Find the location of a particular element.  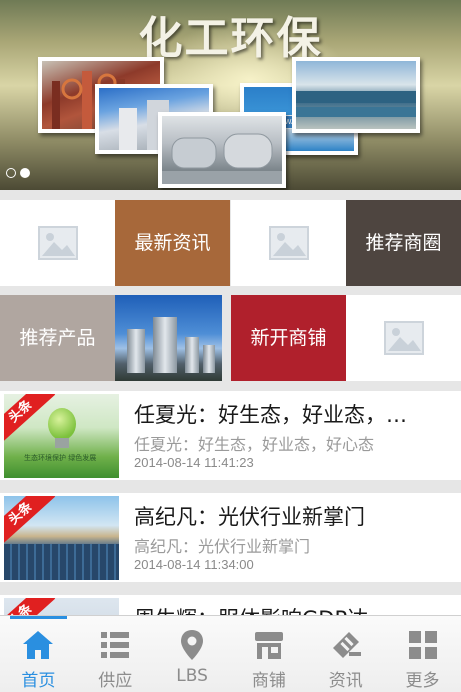

solar-panels is located at coordinates (61, 562).